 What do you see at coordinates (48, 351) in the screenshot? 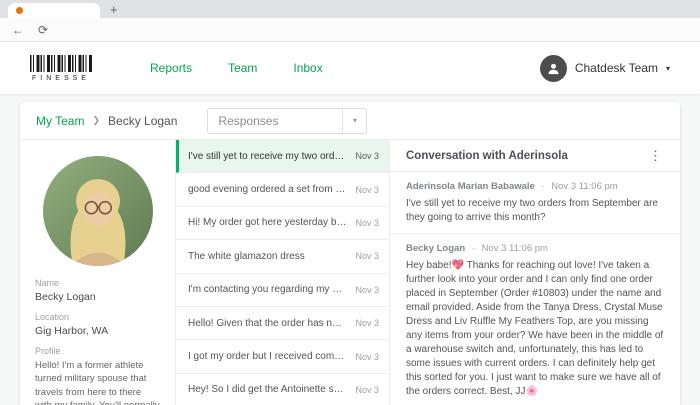
I see `profile-label: Profile` at bounding box center [48, 351].